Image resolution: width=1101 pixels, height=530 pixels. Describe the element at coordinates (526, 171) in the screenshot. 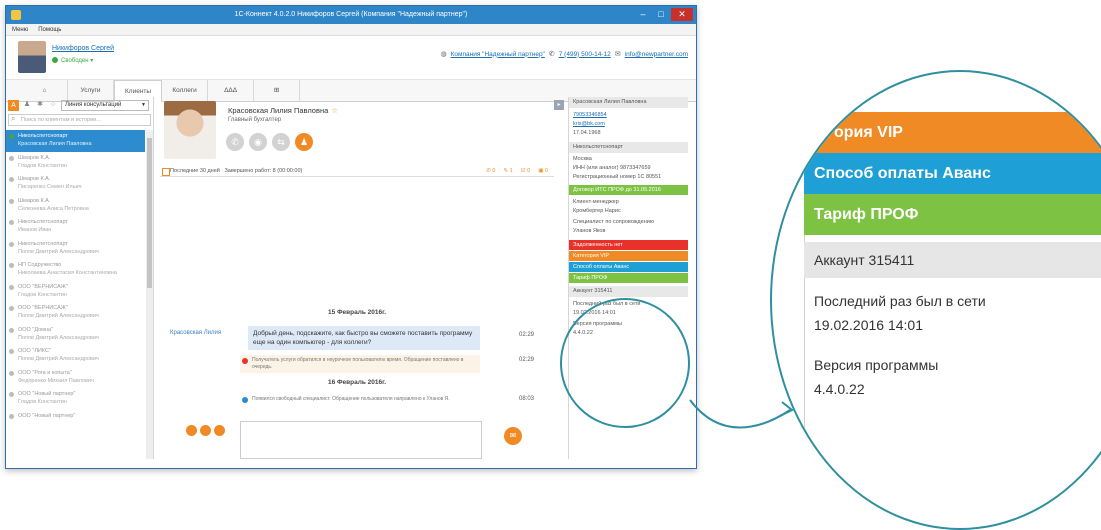

I see `tasks-counter: ☑ 0` at that location.